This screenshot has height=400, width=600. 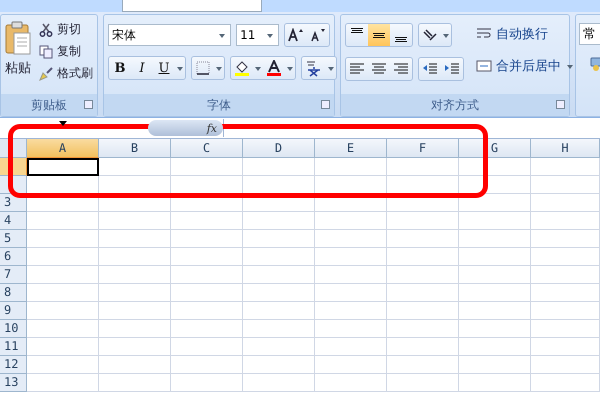 I want to click on column-header: F, so click(x=423, y=148).